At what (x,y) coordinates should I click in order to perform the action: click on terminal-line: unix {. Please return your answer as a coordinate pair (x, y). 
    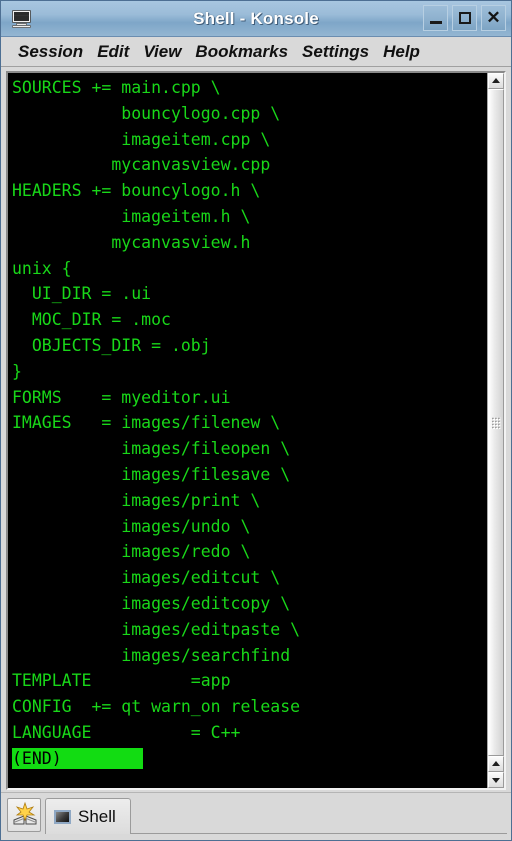
    Looking at the image, I should click on (42, 268).